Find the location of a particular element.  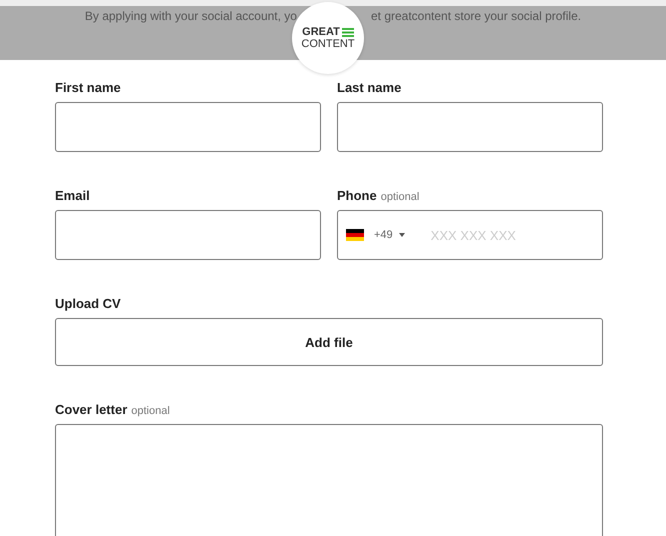

field-label: Last name is located at coordinates (369, 87).